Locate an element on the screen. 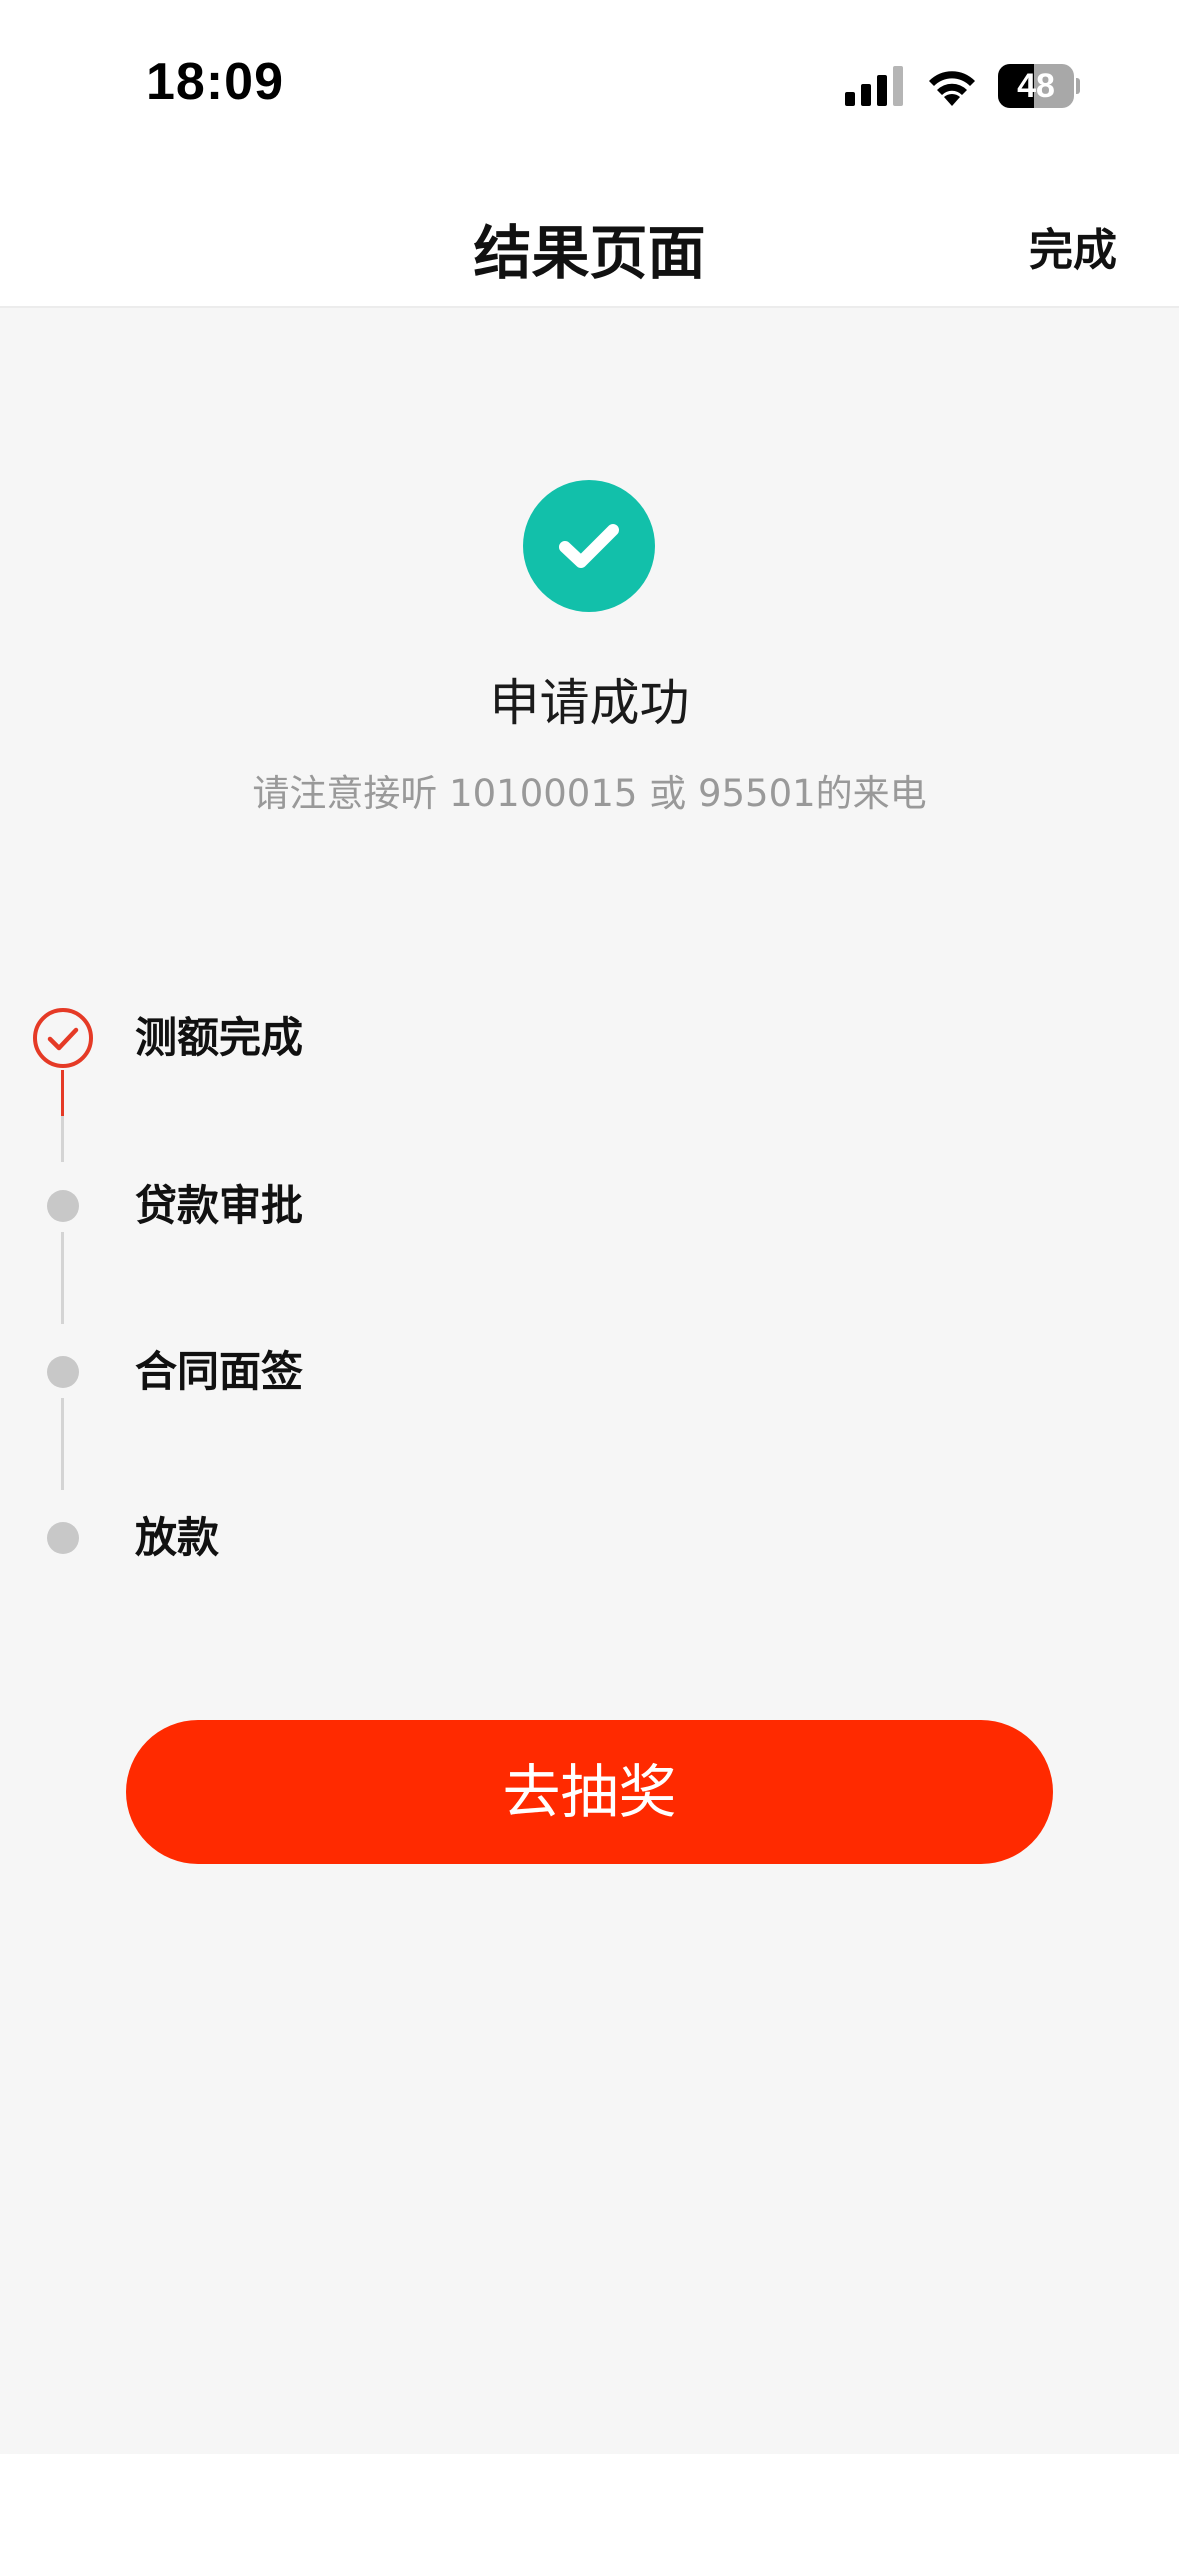 This screenshot has height=2556, width=1179. progress-step: 测额完成 is located at coordinates (589, 1038).